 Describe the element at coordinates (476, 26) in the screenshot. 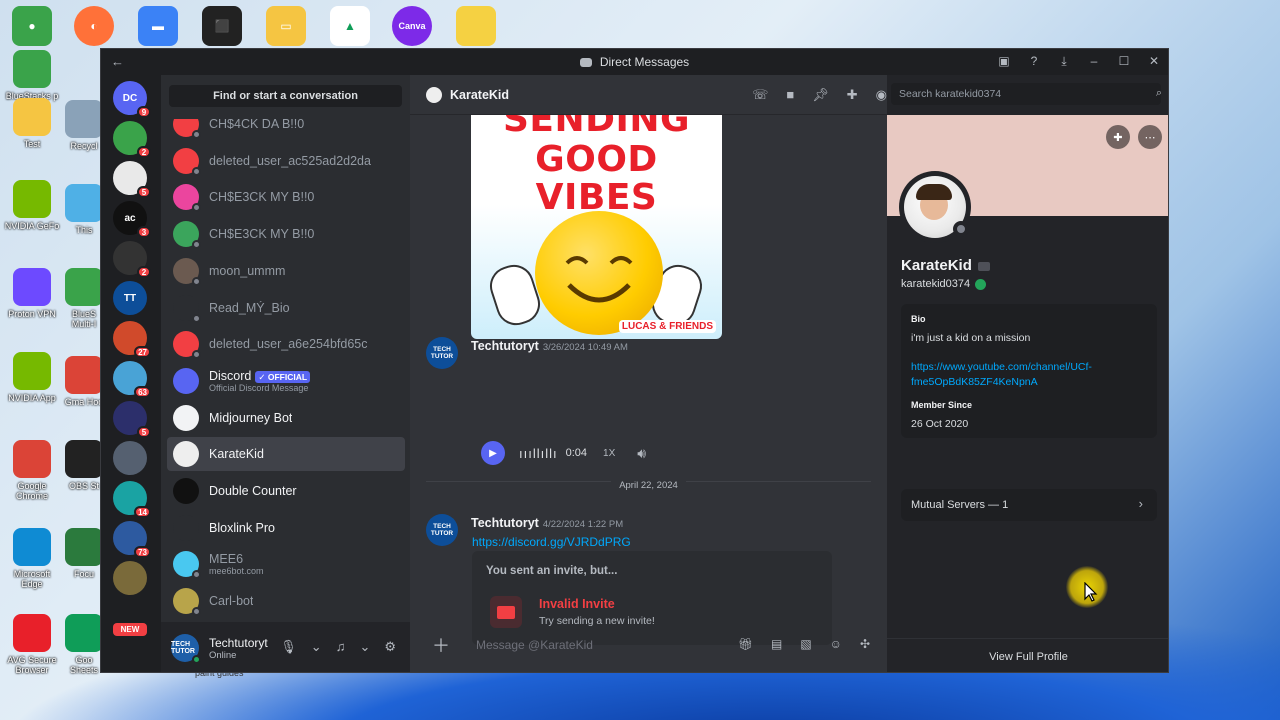

I see `sticky-notes-icon` at that location.